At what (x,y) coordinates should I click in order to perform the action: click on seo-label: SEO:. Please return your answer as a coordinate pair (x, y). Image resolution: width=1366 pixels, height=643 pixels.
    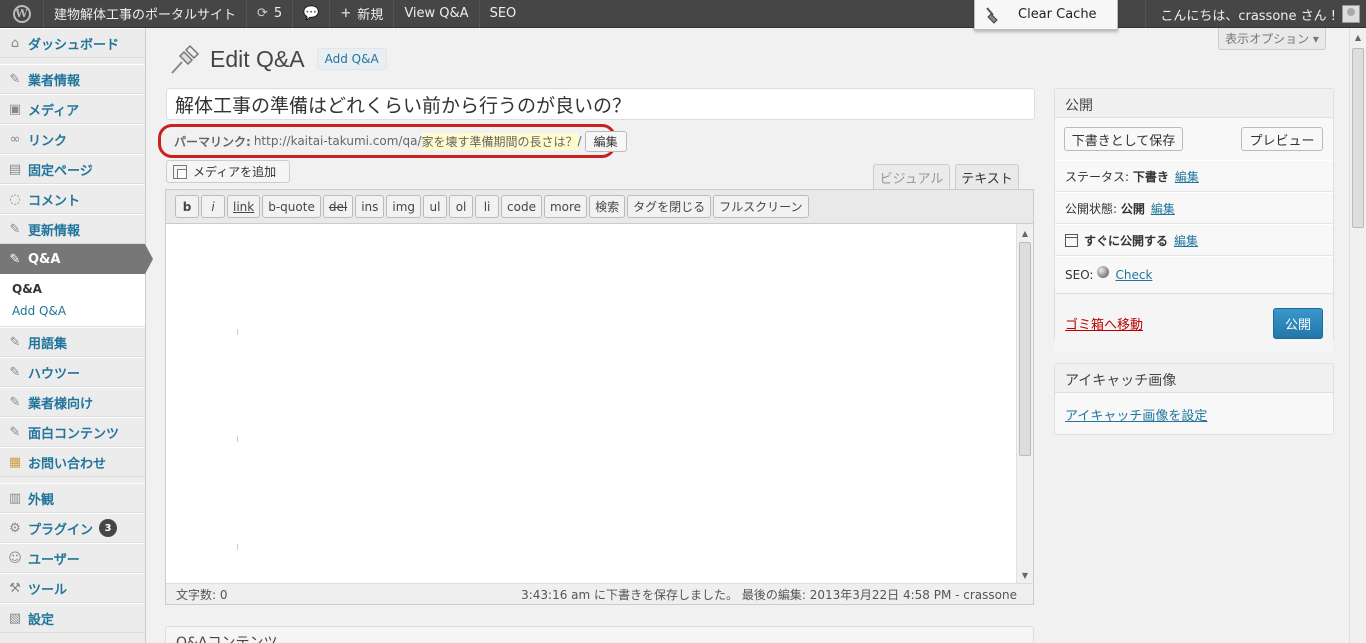
    Looking at the image, I should click on (1079, 275).